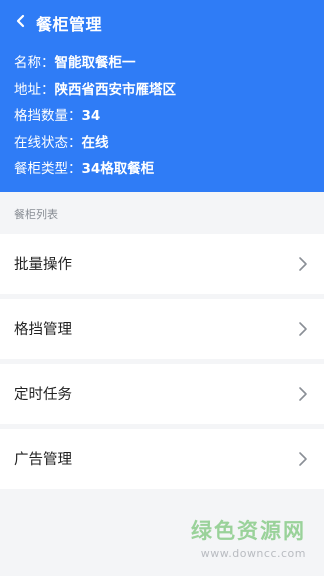 Image resolution: width=324 pixels, height=576 pixels. Describe the element at coordinates (36, 214) in the screenshot. I see `section-label: 餐柜列表` at that location.